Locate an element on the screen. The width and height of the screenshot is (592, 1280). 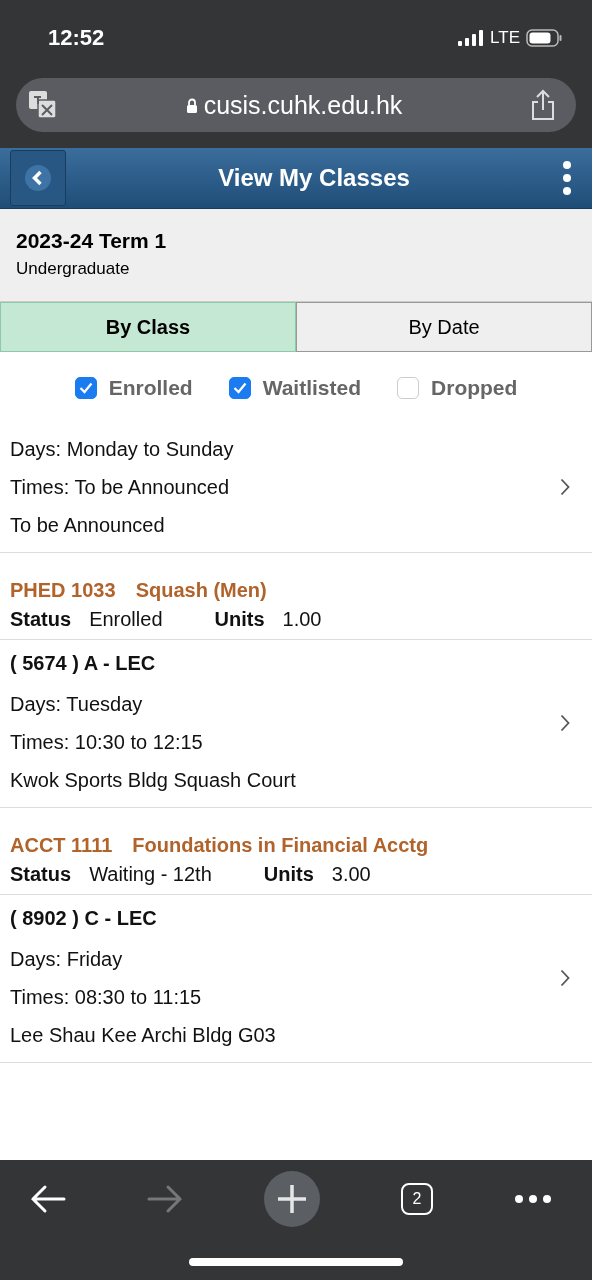
address-bar: cusis.cuhk.edu.hk is located at coordinates (296, 105).